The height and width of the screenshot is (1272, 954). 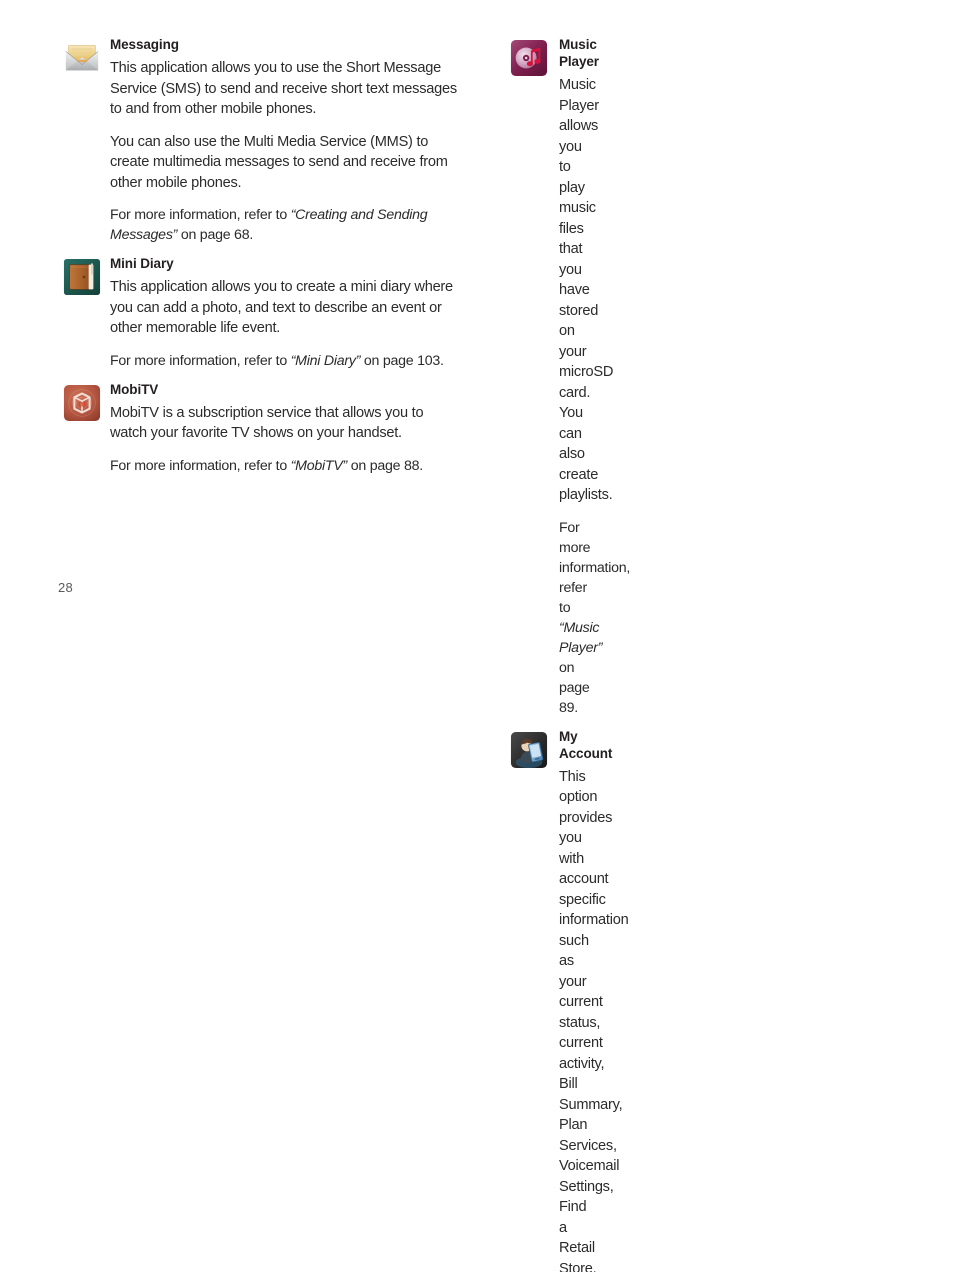 I want to click on mobitv-cube-icon: m, so click(x=82, y=403).